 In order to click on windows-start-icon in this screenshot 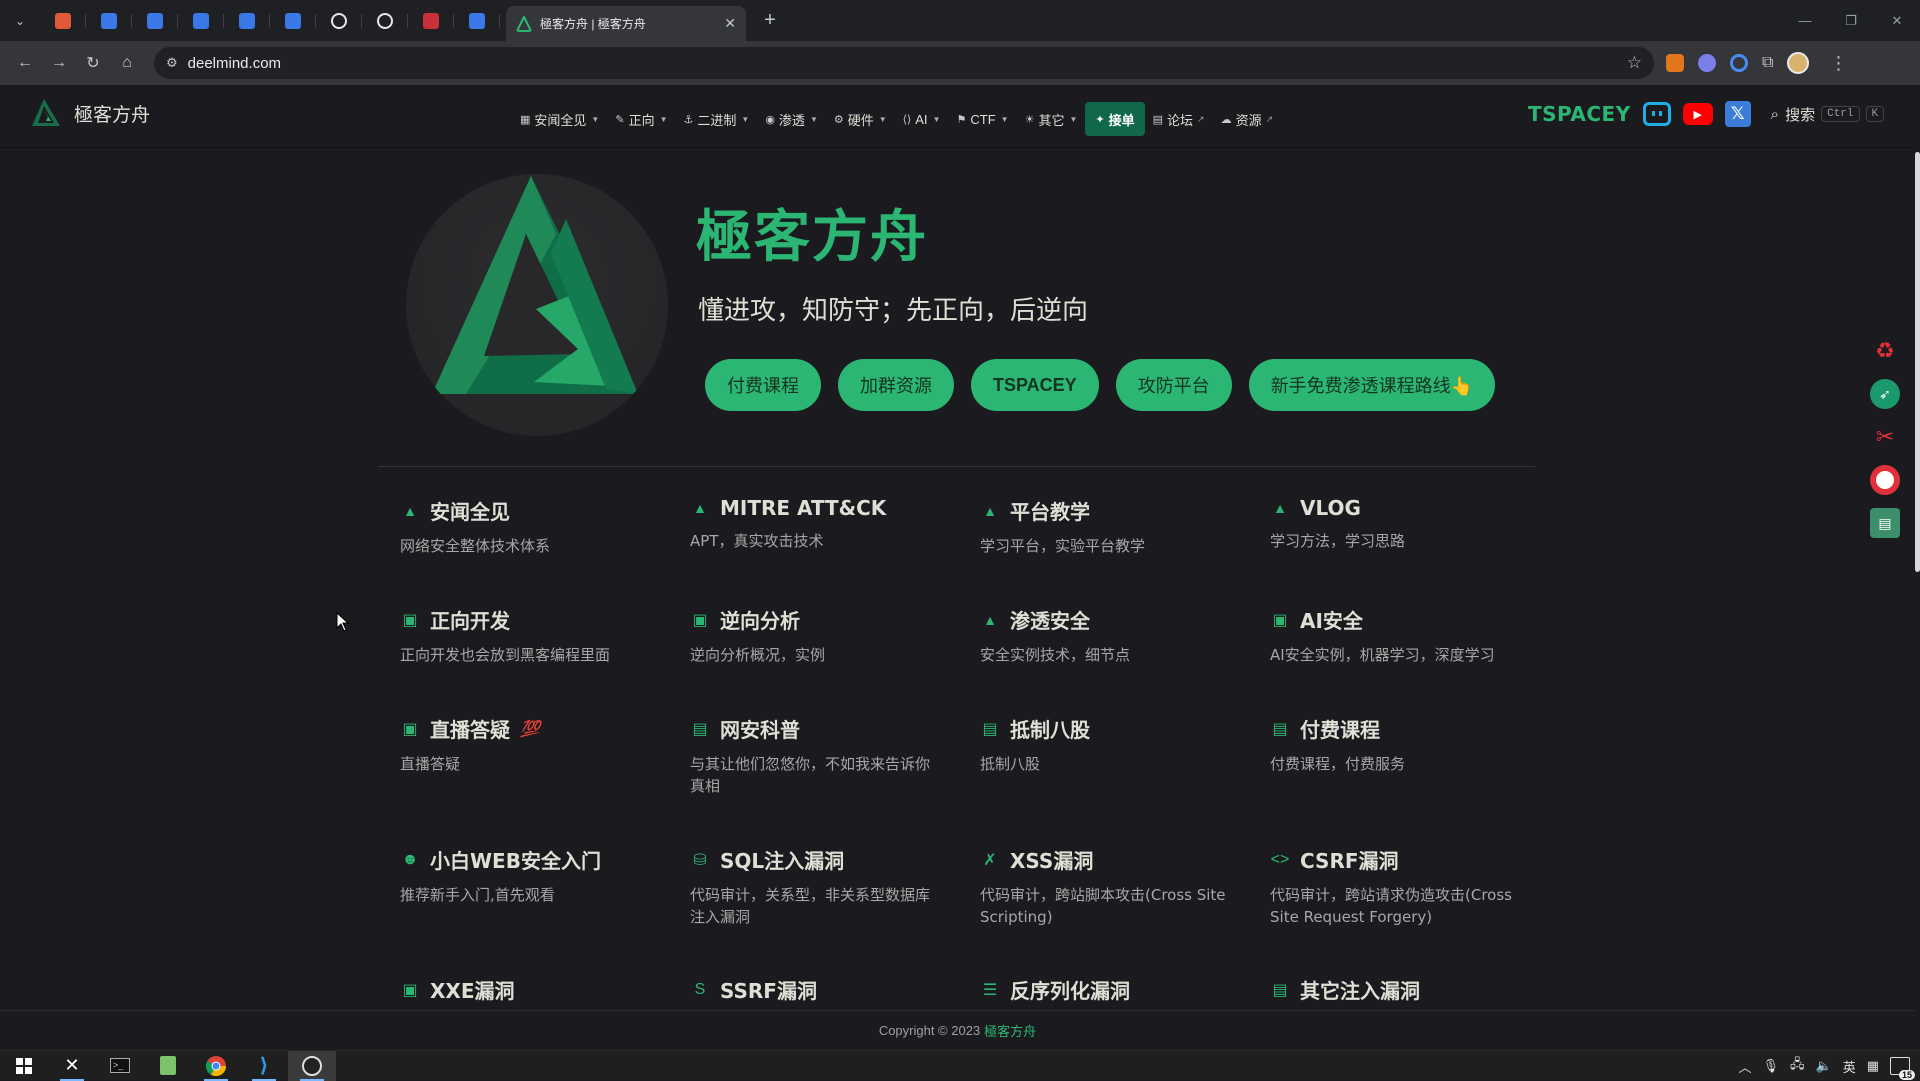, I will do `click(24, 1066)`.